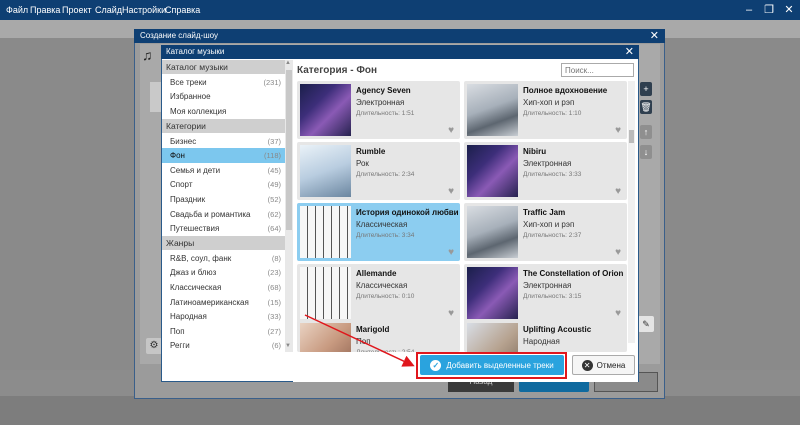 This screenshot has height=425, width=800. Describe the element at coordinates (223, 302) in the screenshot. I see `category-item: Латиноамериканская (15)` at that location.